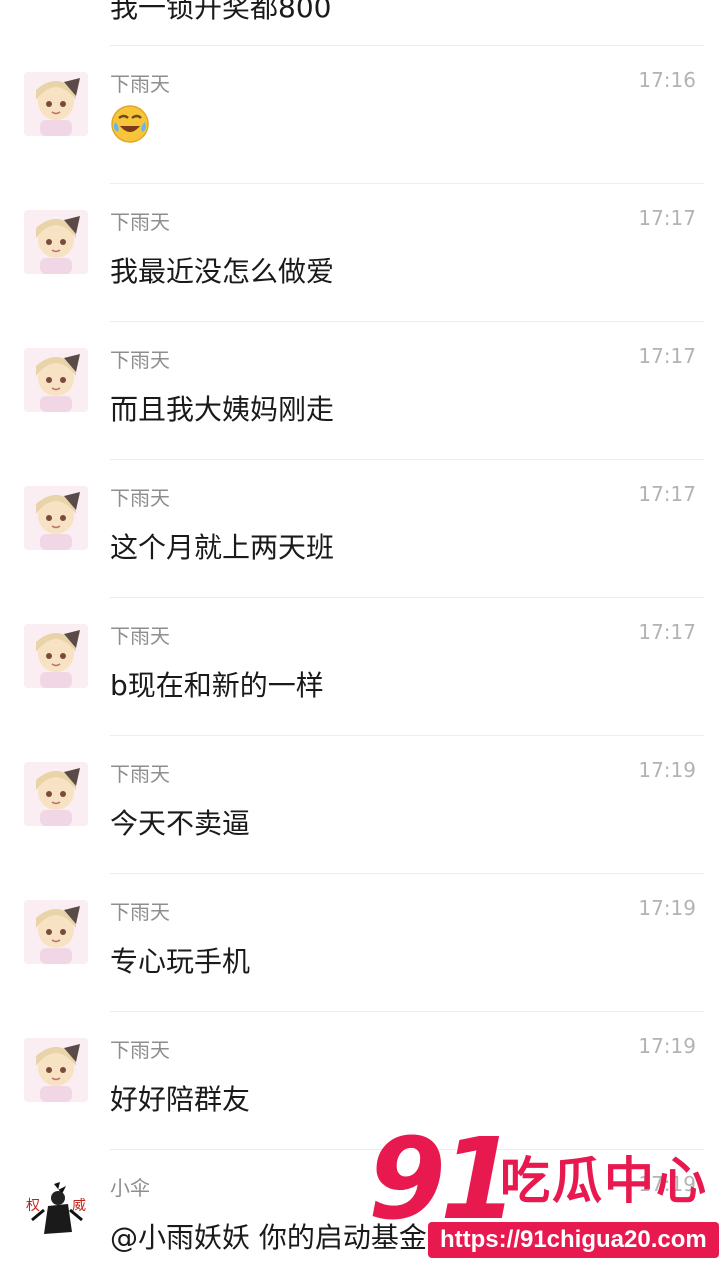 Image resolution: width=720 pixels, height=1288 pixels. Describe the element at coordinates (360, 805) in the screenshot. I see `chat-message: 下雨天 17:19 今天不卖逼` at that location.